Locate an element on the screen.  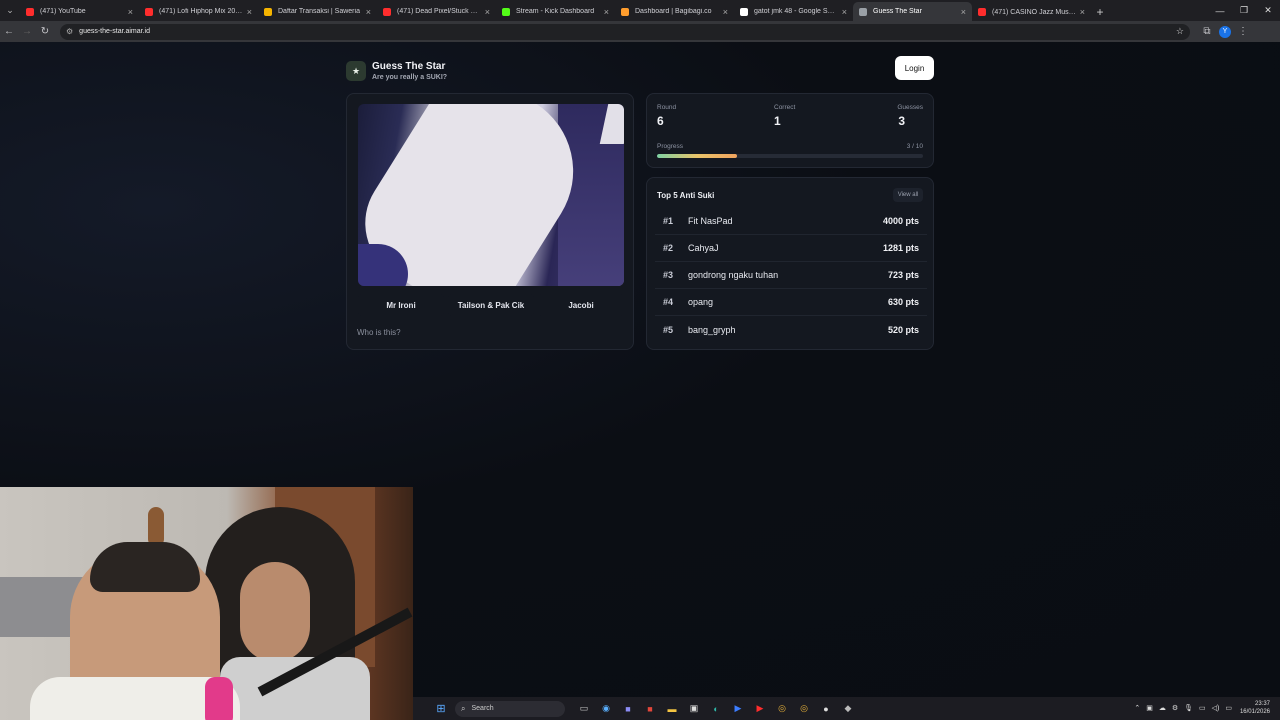
forward-icon: → is located at coordinates (27, 32).